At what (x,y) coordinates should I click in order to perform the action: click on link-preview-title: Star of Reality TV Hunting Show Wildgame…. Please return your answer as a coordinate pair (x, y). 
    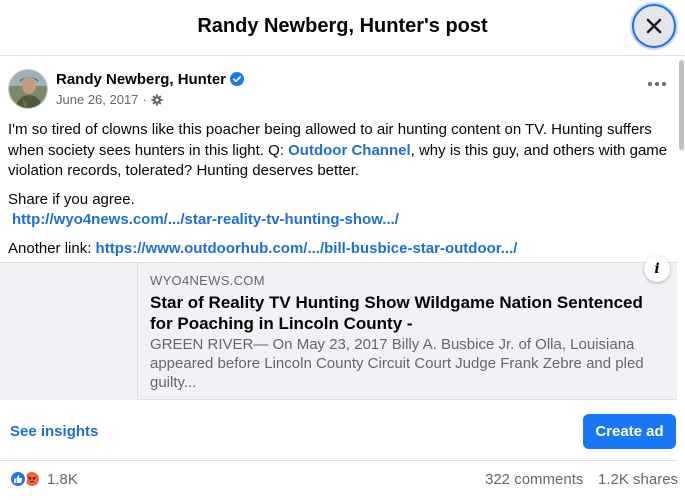
    Looking at the image, I should click on (407, 313).